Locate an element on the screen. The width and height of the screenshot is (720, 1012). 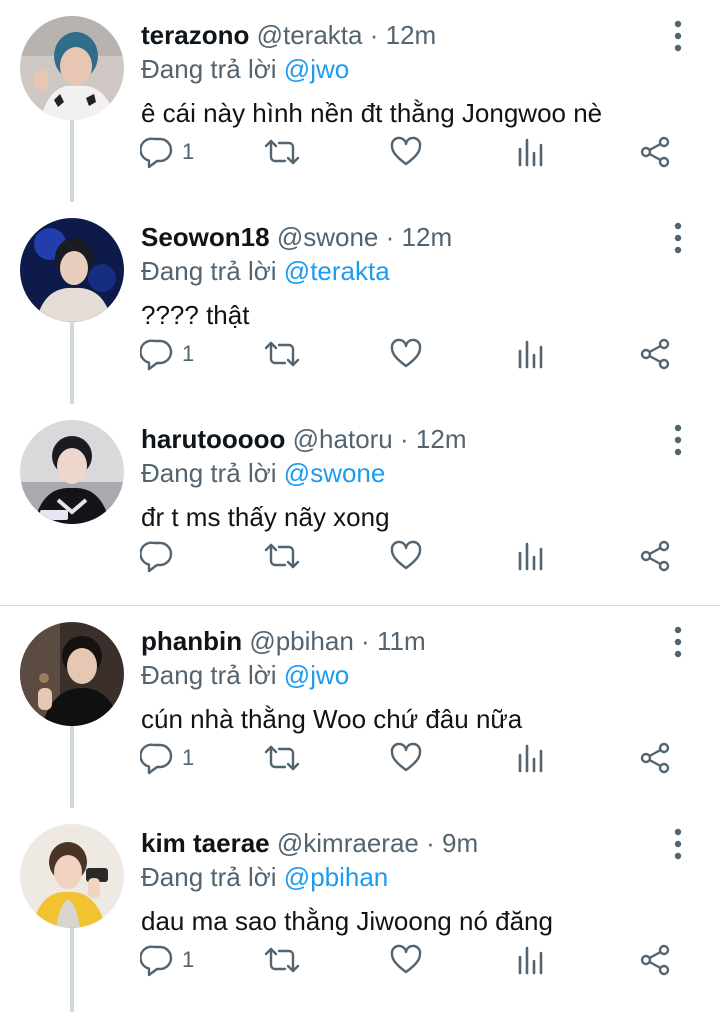
replying-to: Đang trả lời @pbihan is located at coordinates (264, 877).